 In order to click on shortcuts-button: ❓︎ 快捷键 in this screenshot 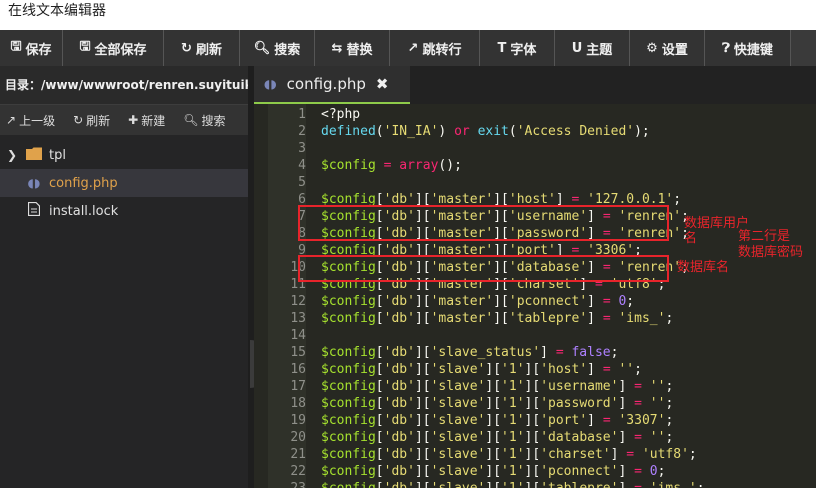, I will do `click(748, 48)`.